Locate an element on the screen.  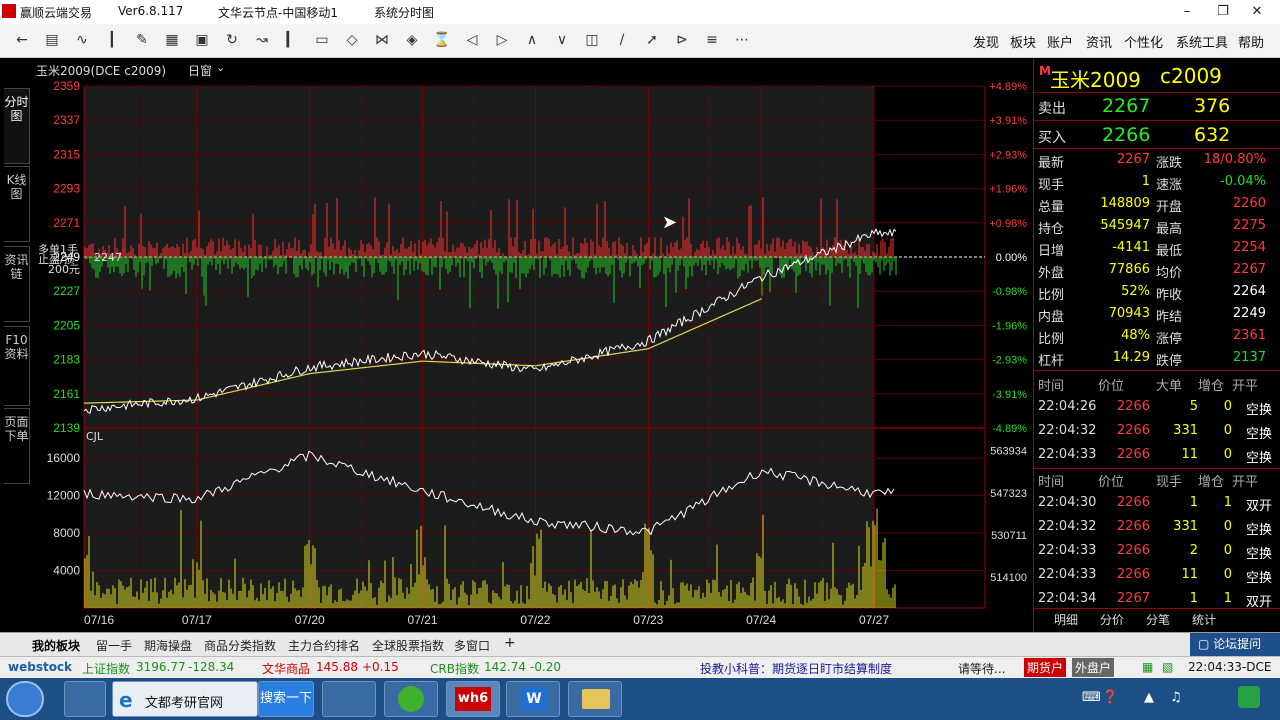
cell: 2266 is located at coordinates (1133, 574).